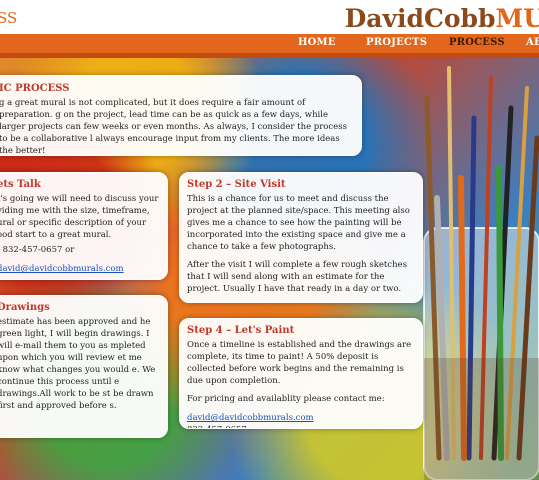 The width and height of the screenshot is (539, 480). I want to click on step4-title: Step 4 – Let's Paint, so click(241, 330).